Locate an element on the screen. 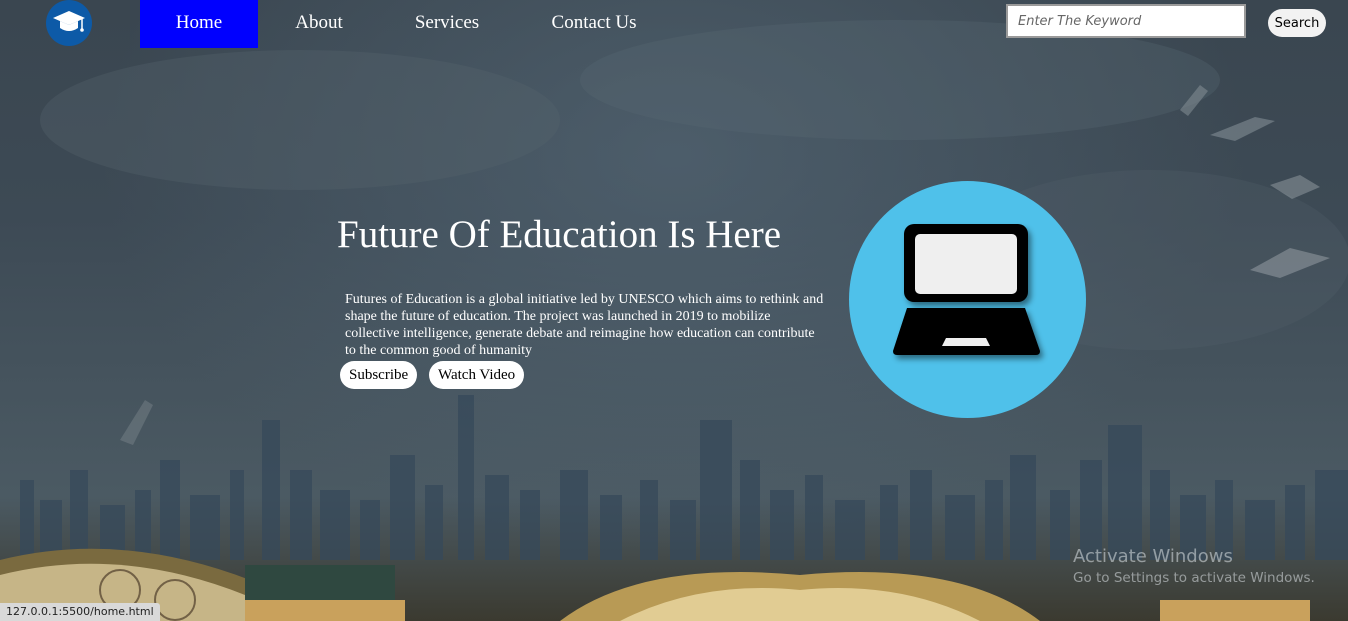 The width and height of the screenshot is (1348, 621). status-bar-url: 127.0.0.1:5500/home.html is located at coordinates (80, 612).